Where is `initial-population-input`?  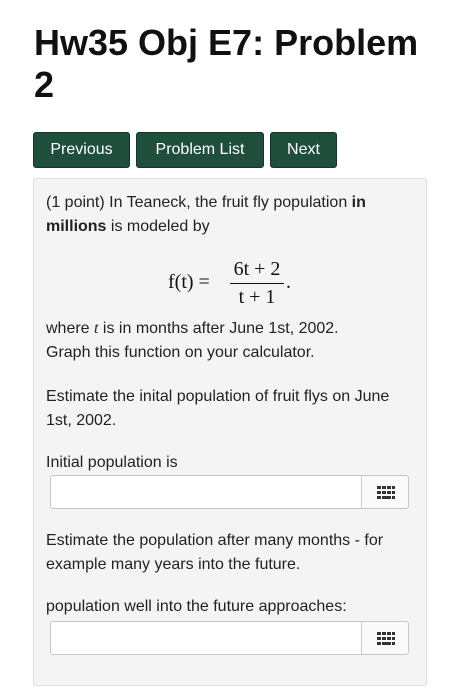
initial-population-input is located at coordinates (206, 492).